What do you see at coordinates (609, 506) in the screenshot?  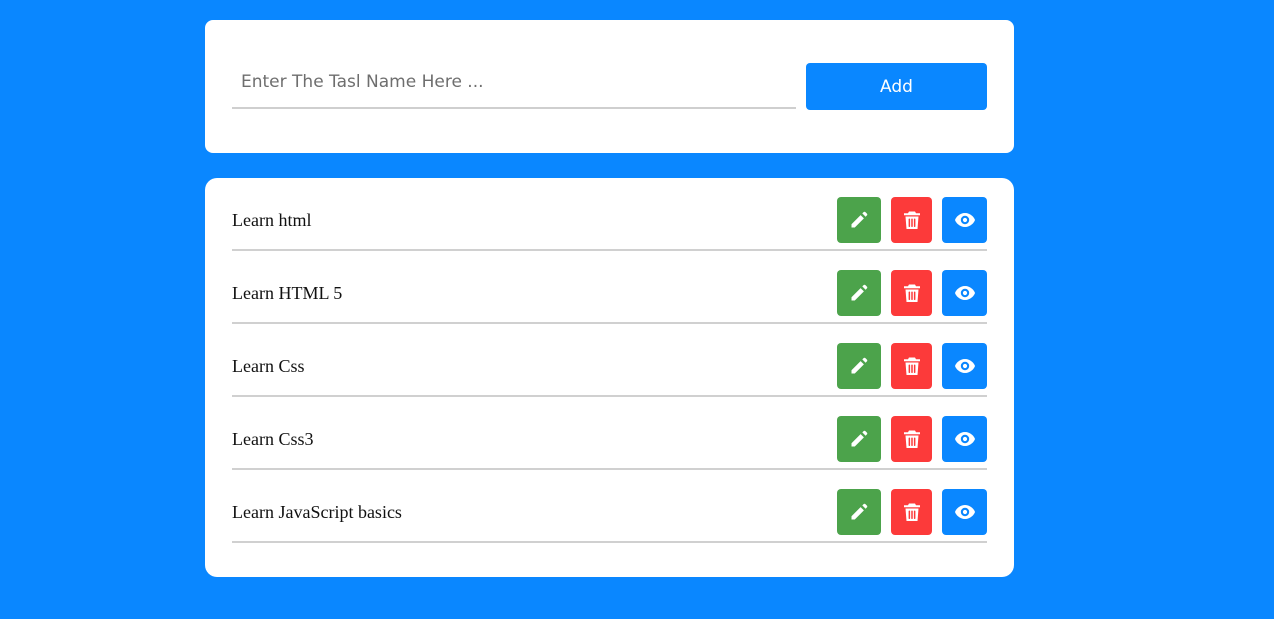 I see `task-item: Learn JavaScript basics` at bounding box center [609, 506].